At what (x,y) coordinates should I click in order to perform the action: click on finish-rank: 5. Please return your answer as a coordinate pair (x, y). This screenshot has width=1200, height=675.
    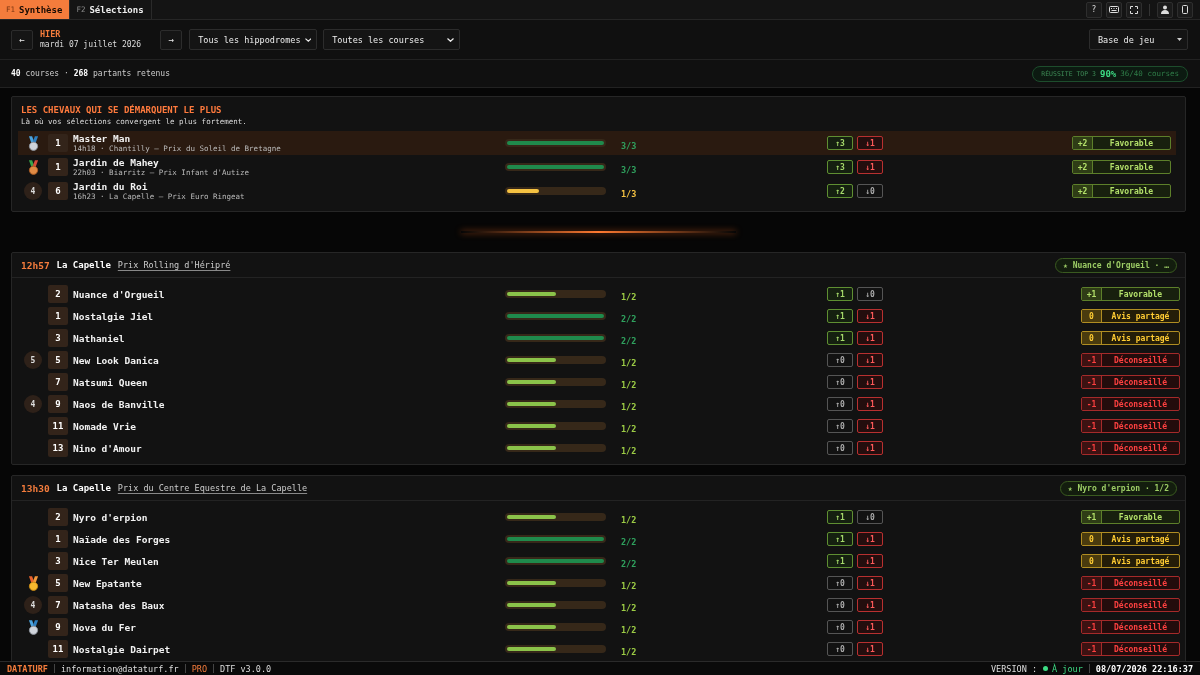
    Looking at the image, I should click on (33, 360).